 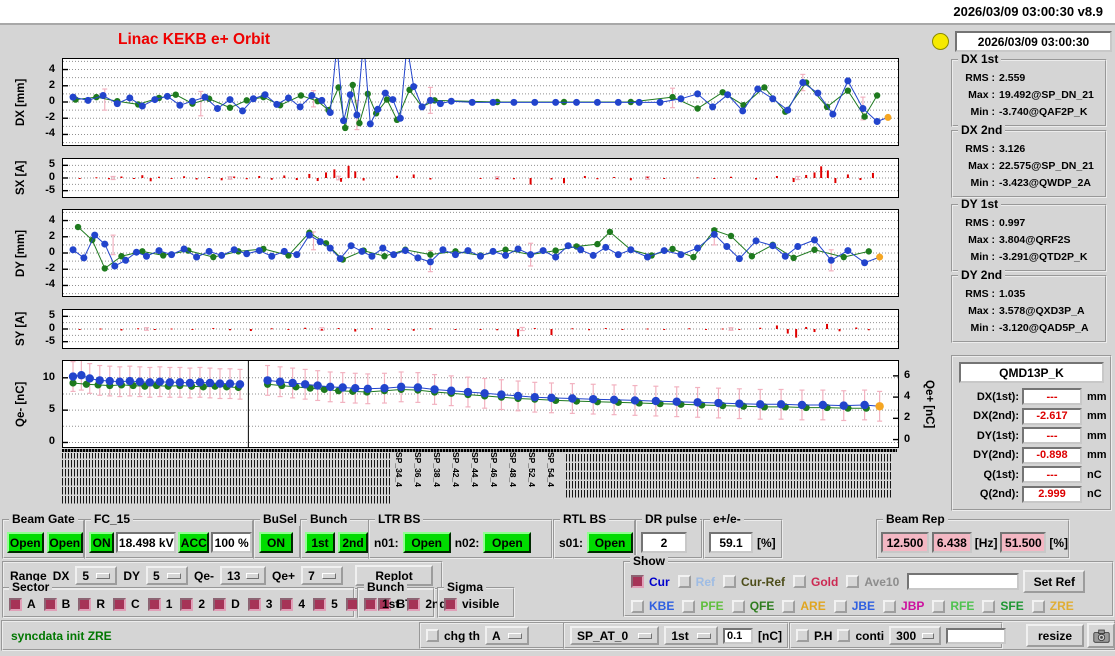 What do you see at coordinates (738, 635) in the screenshot?
I see `threshold-input` at bounding box center [738, 635].